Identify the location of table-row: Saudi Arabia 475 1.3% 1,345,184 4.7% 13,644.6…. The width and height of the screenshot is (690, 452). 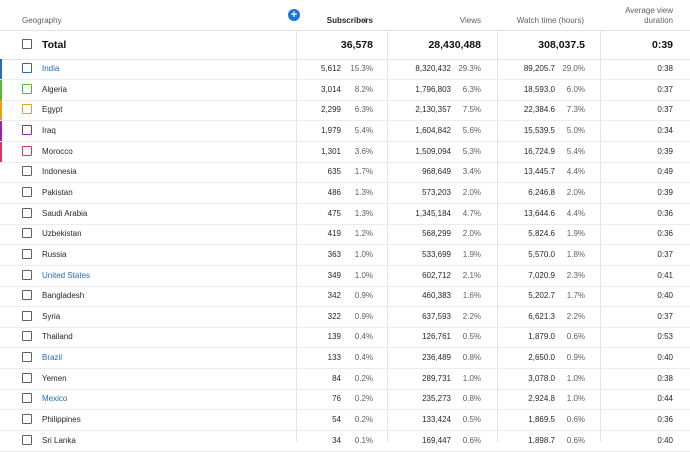
(345, 214).